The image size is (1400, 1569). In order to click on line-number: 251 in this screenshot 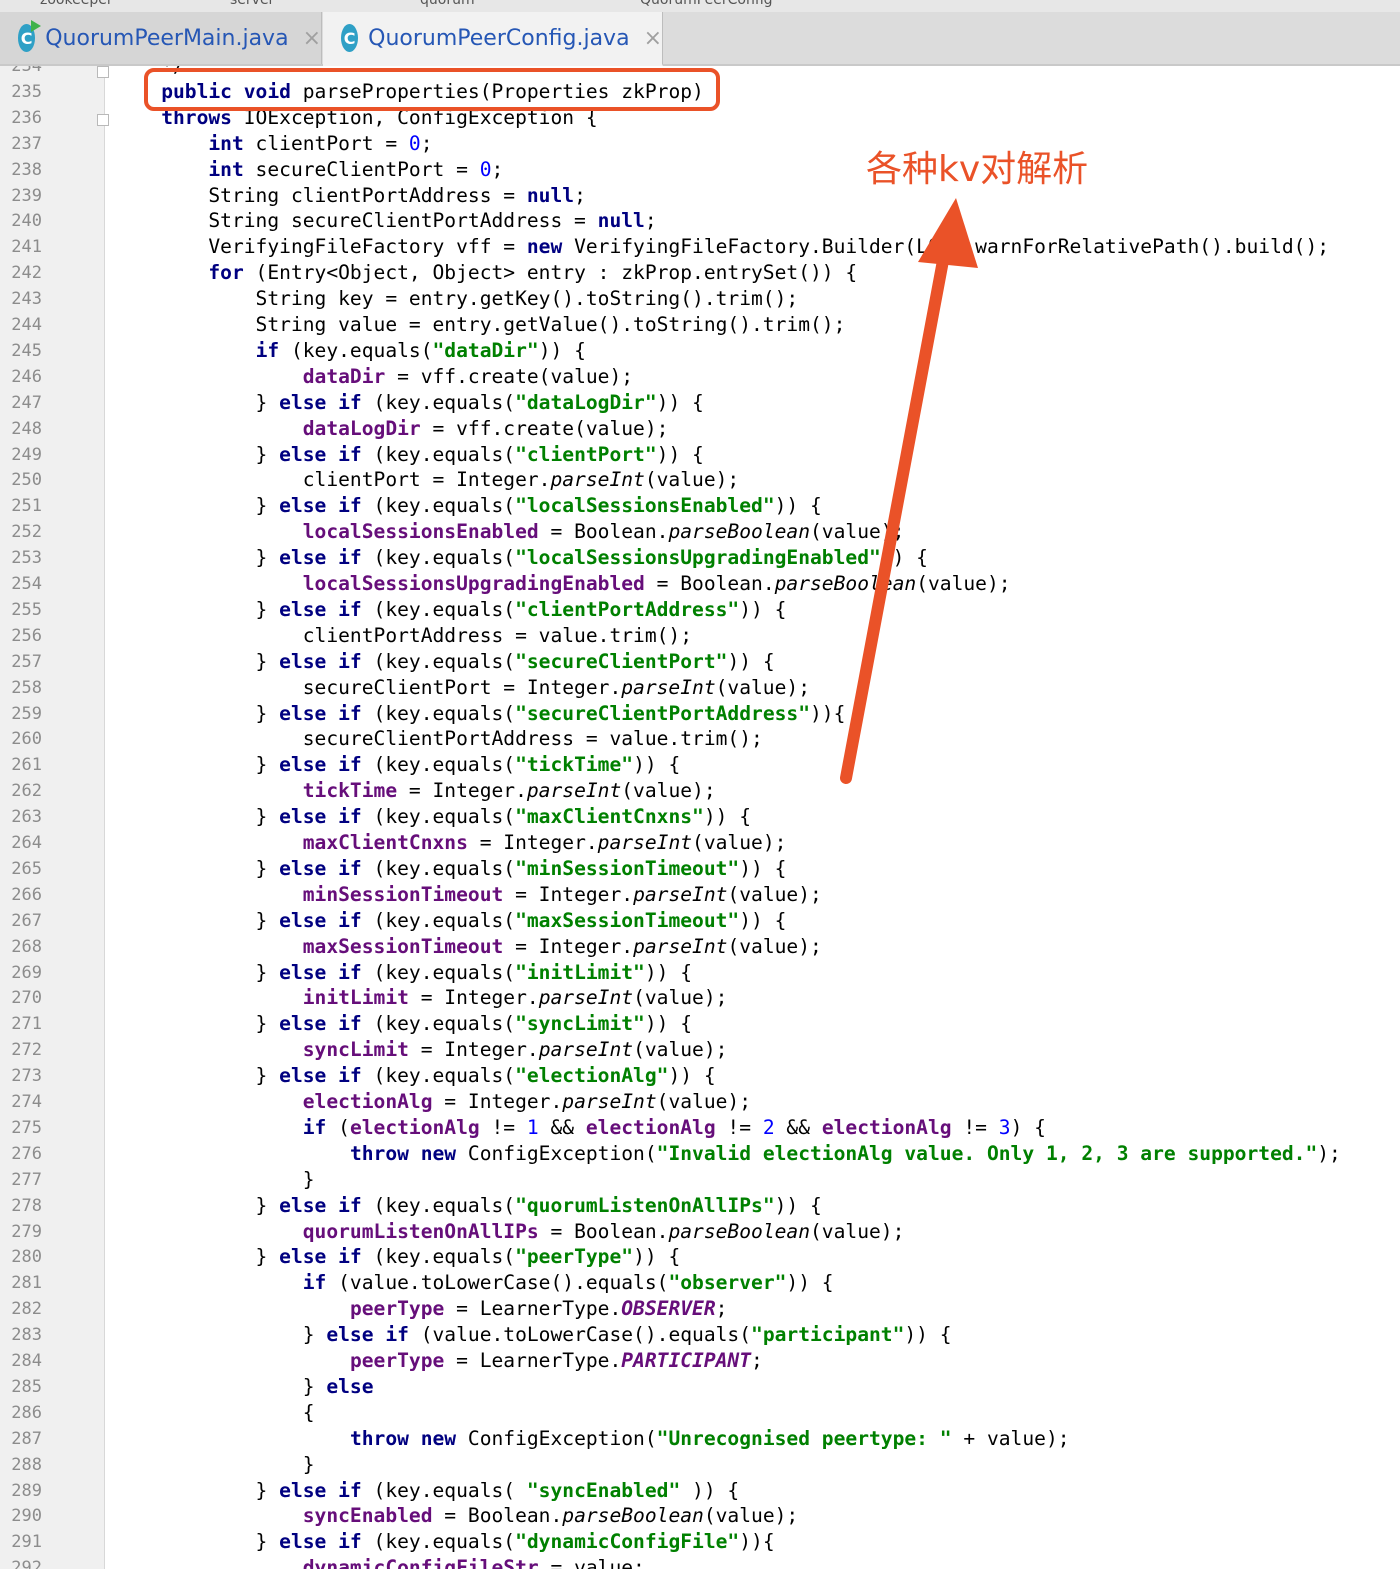, I will do `click(26, 506)`.